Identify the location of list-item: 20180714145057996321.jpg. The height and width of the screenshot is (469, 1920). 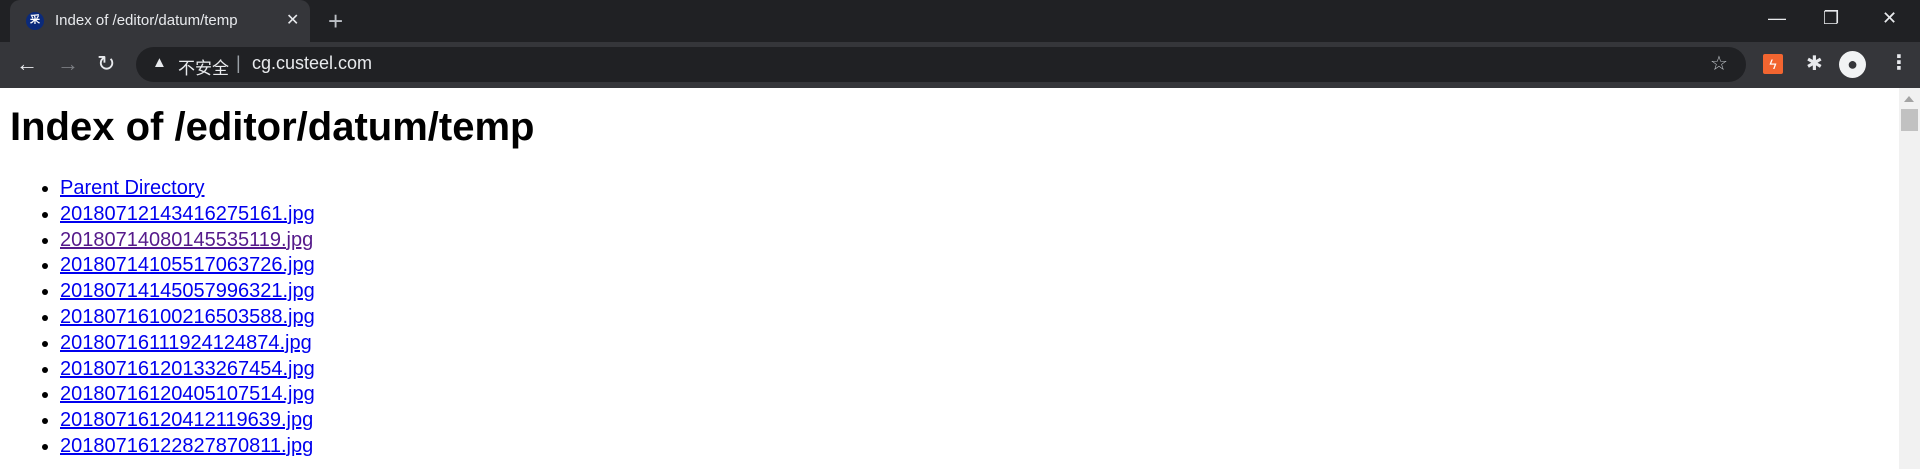
(979, 292).